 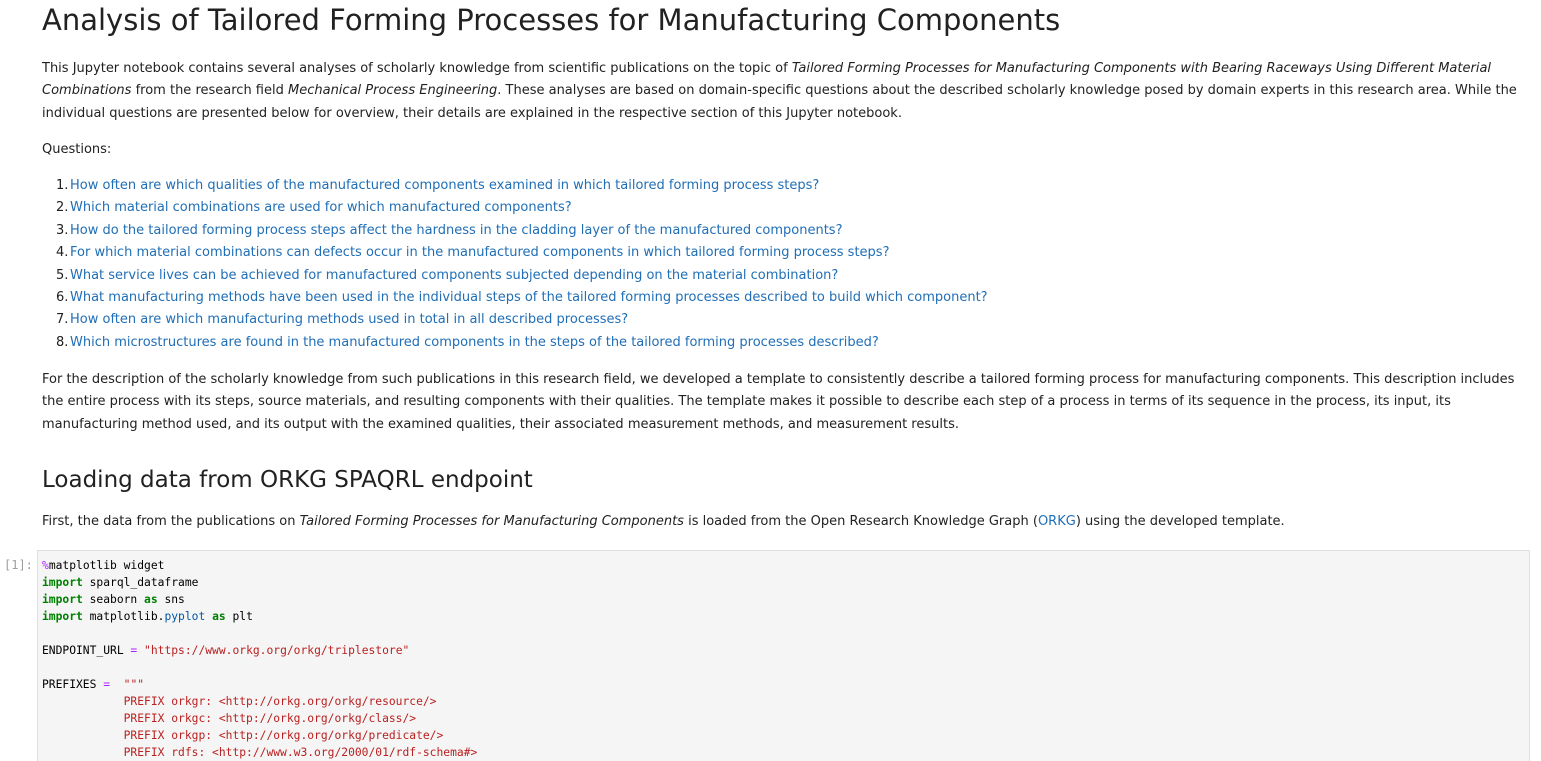 I want to click on code-token: pyplot, so click(x=185, y=616).